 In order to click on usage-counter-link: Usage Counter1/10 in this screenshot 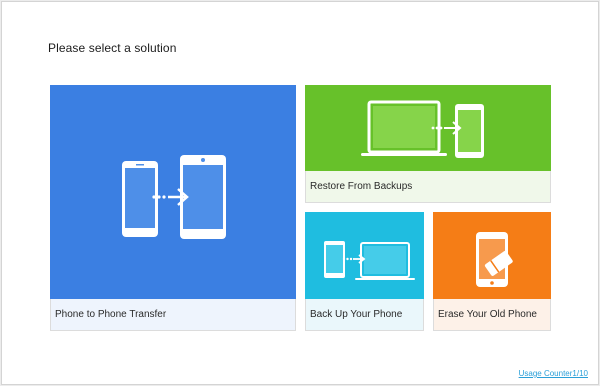, I will do `click(553, 373)`.